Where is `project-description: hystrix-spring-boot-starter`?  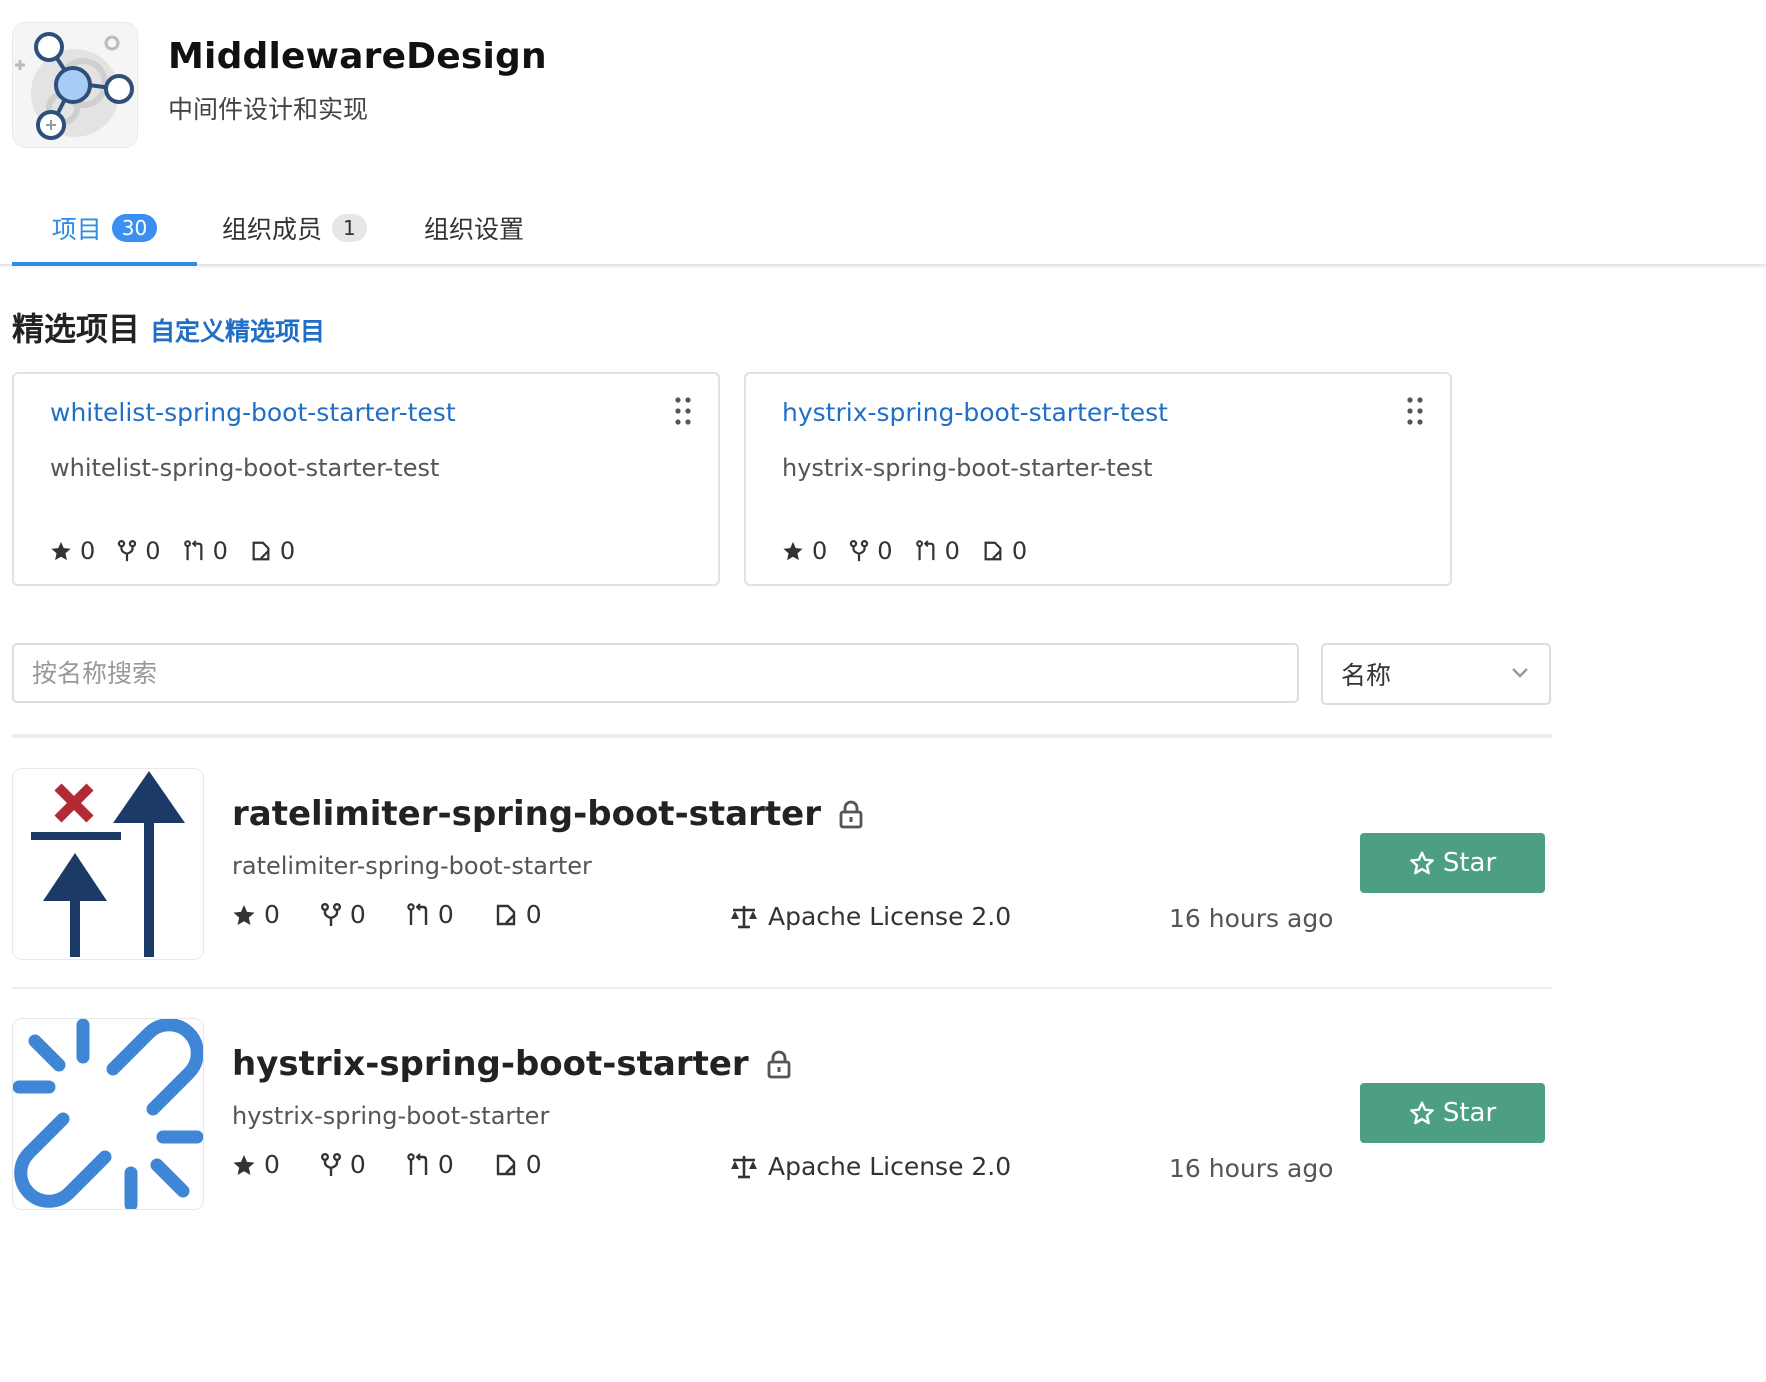
project-description: hystrix-spring-boot-starter is located at coordinates (391, 1116).